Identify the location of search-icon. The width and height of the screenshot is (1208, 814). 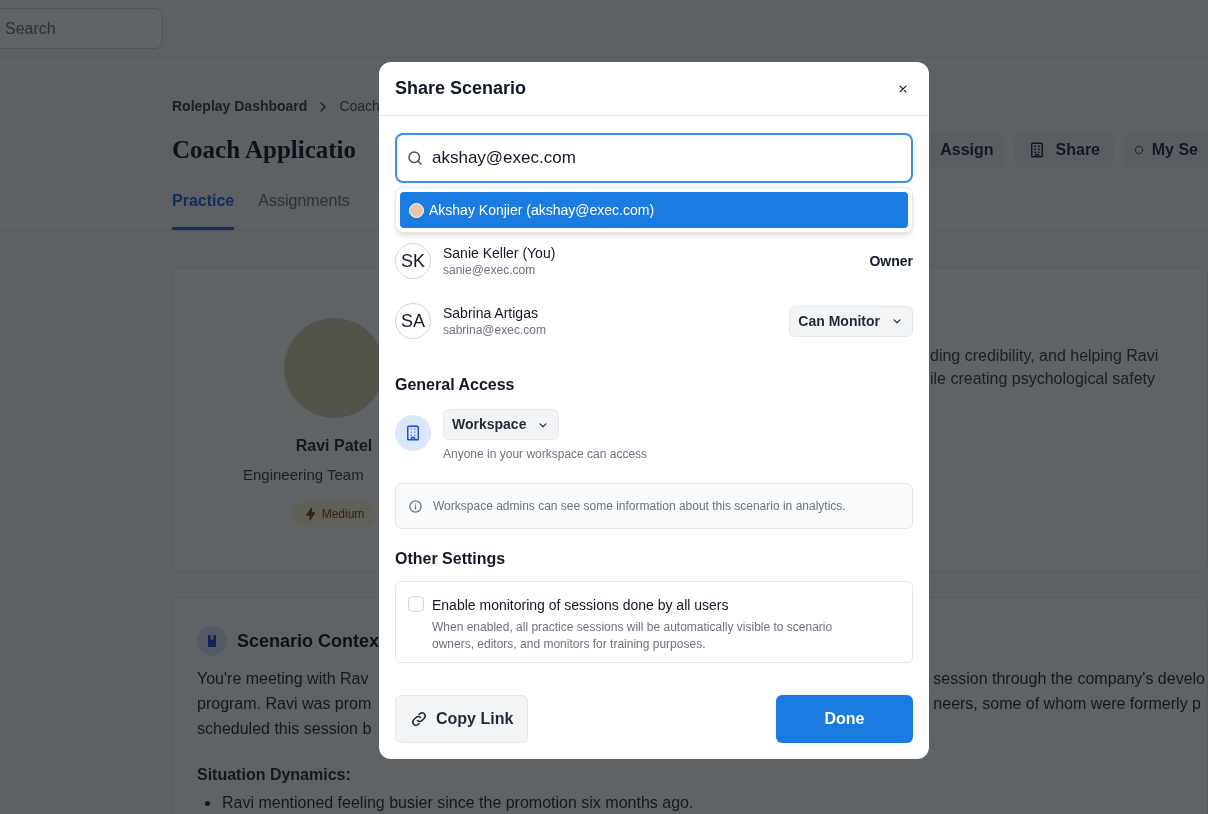
(415, 158).